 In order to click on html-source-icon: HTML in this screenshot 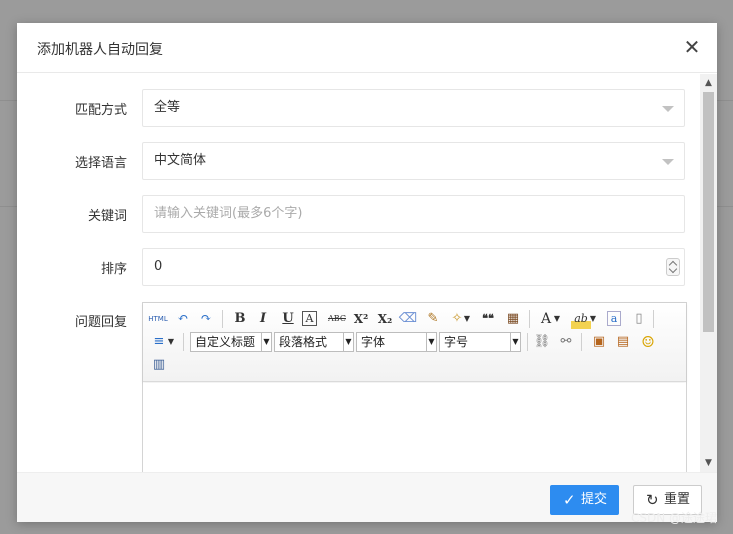, I will do `click(158, 319)`.